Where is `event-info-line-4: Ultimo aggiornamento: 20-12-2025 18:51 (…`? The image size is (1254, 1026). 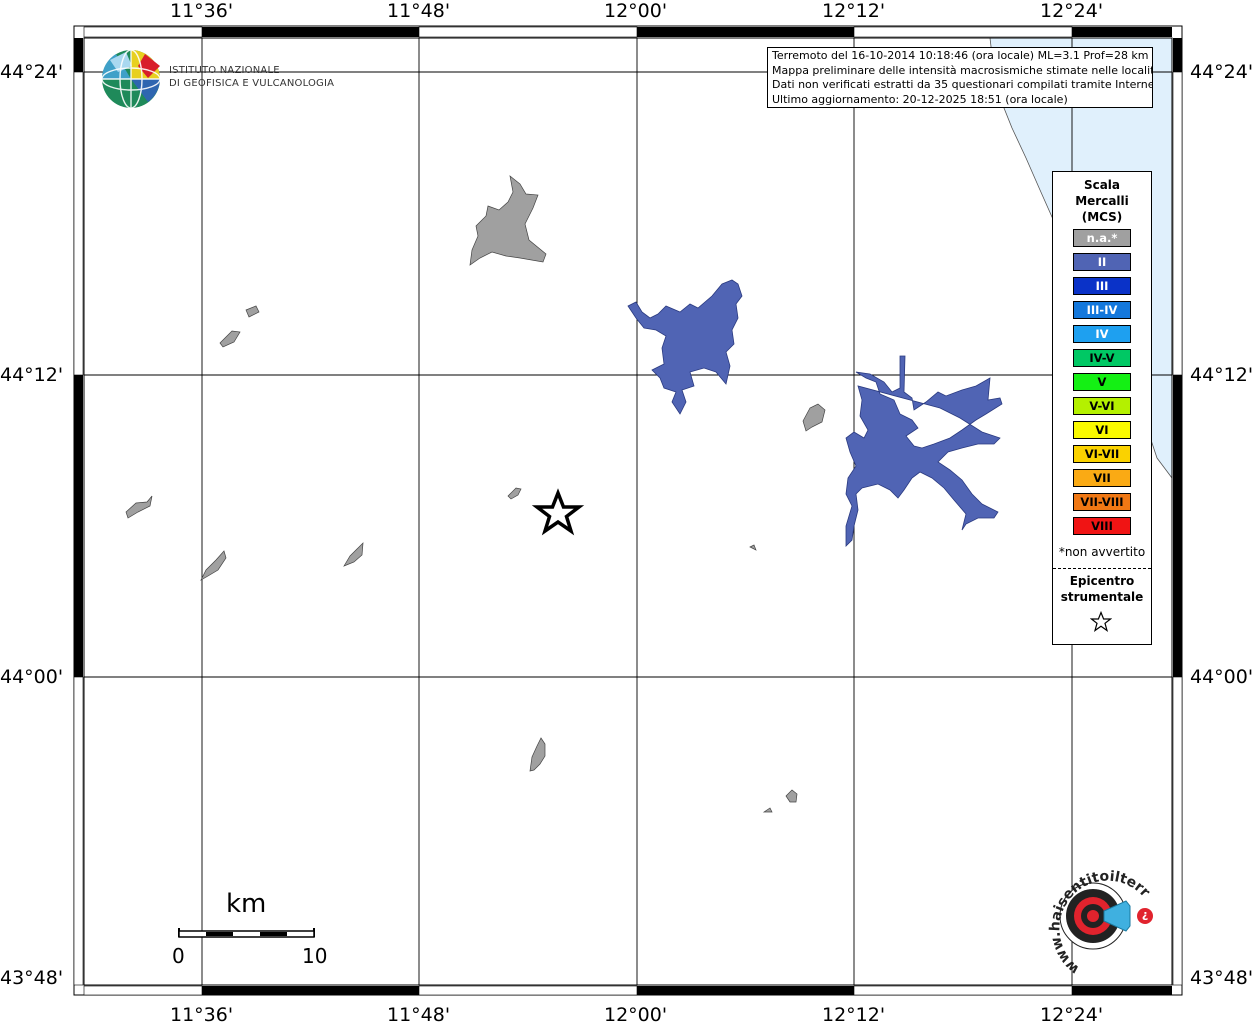 event-info-line-4: Ultimo aggiornamento: 20-12-2025 18:51 (… is located at coordinates (920, 99).